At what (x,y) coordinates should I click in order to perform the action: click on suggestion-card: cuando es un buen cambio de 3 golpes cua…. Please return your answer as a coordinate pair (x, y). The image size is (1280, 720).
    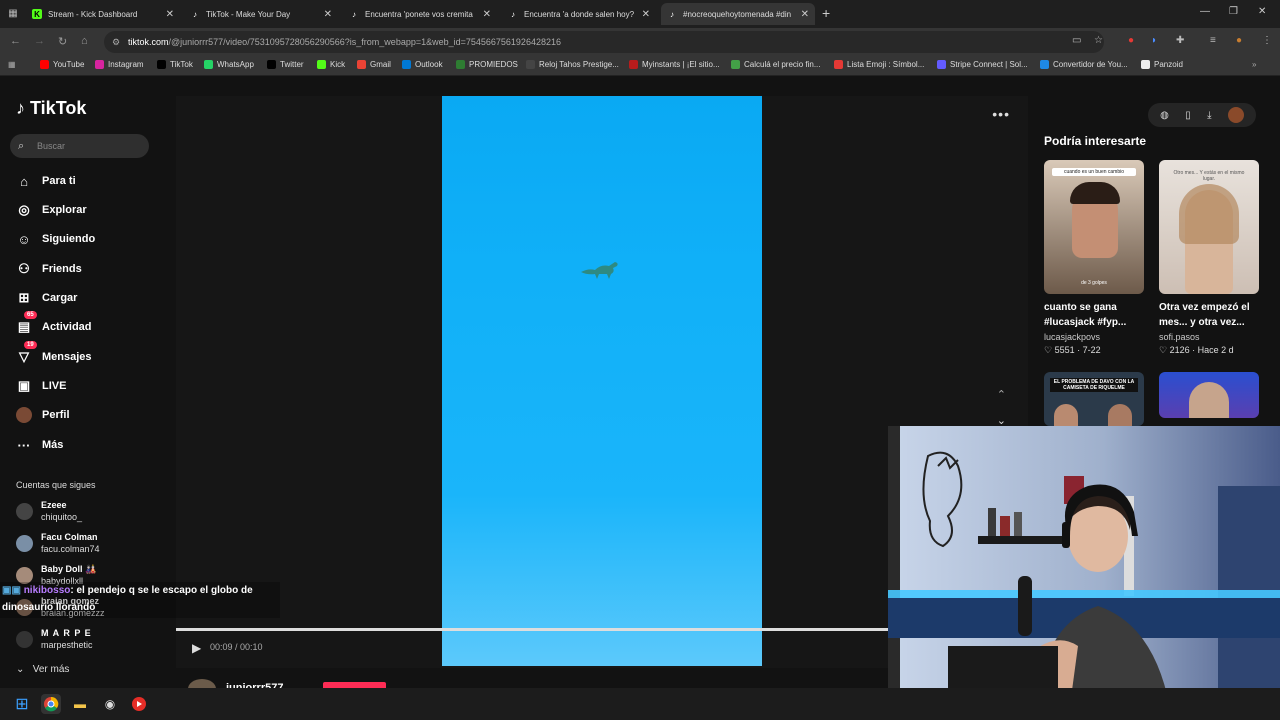
    Looking at the image, I should click on (1094, 258).